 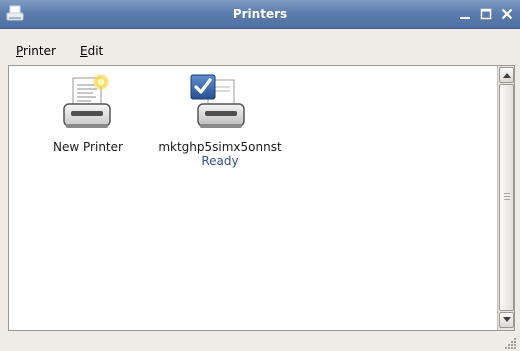 I want to click on menu-printer: Printer, so click(x=36, y=51).